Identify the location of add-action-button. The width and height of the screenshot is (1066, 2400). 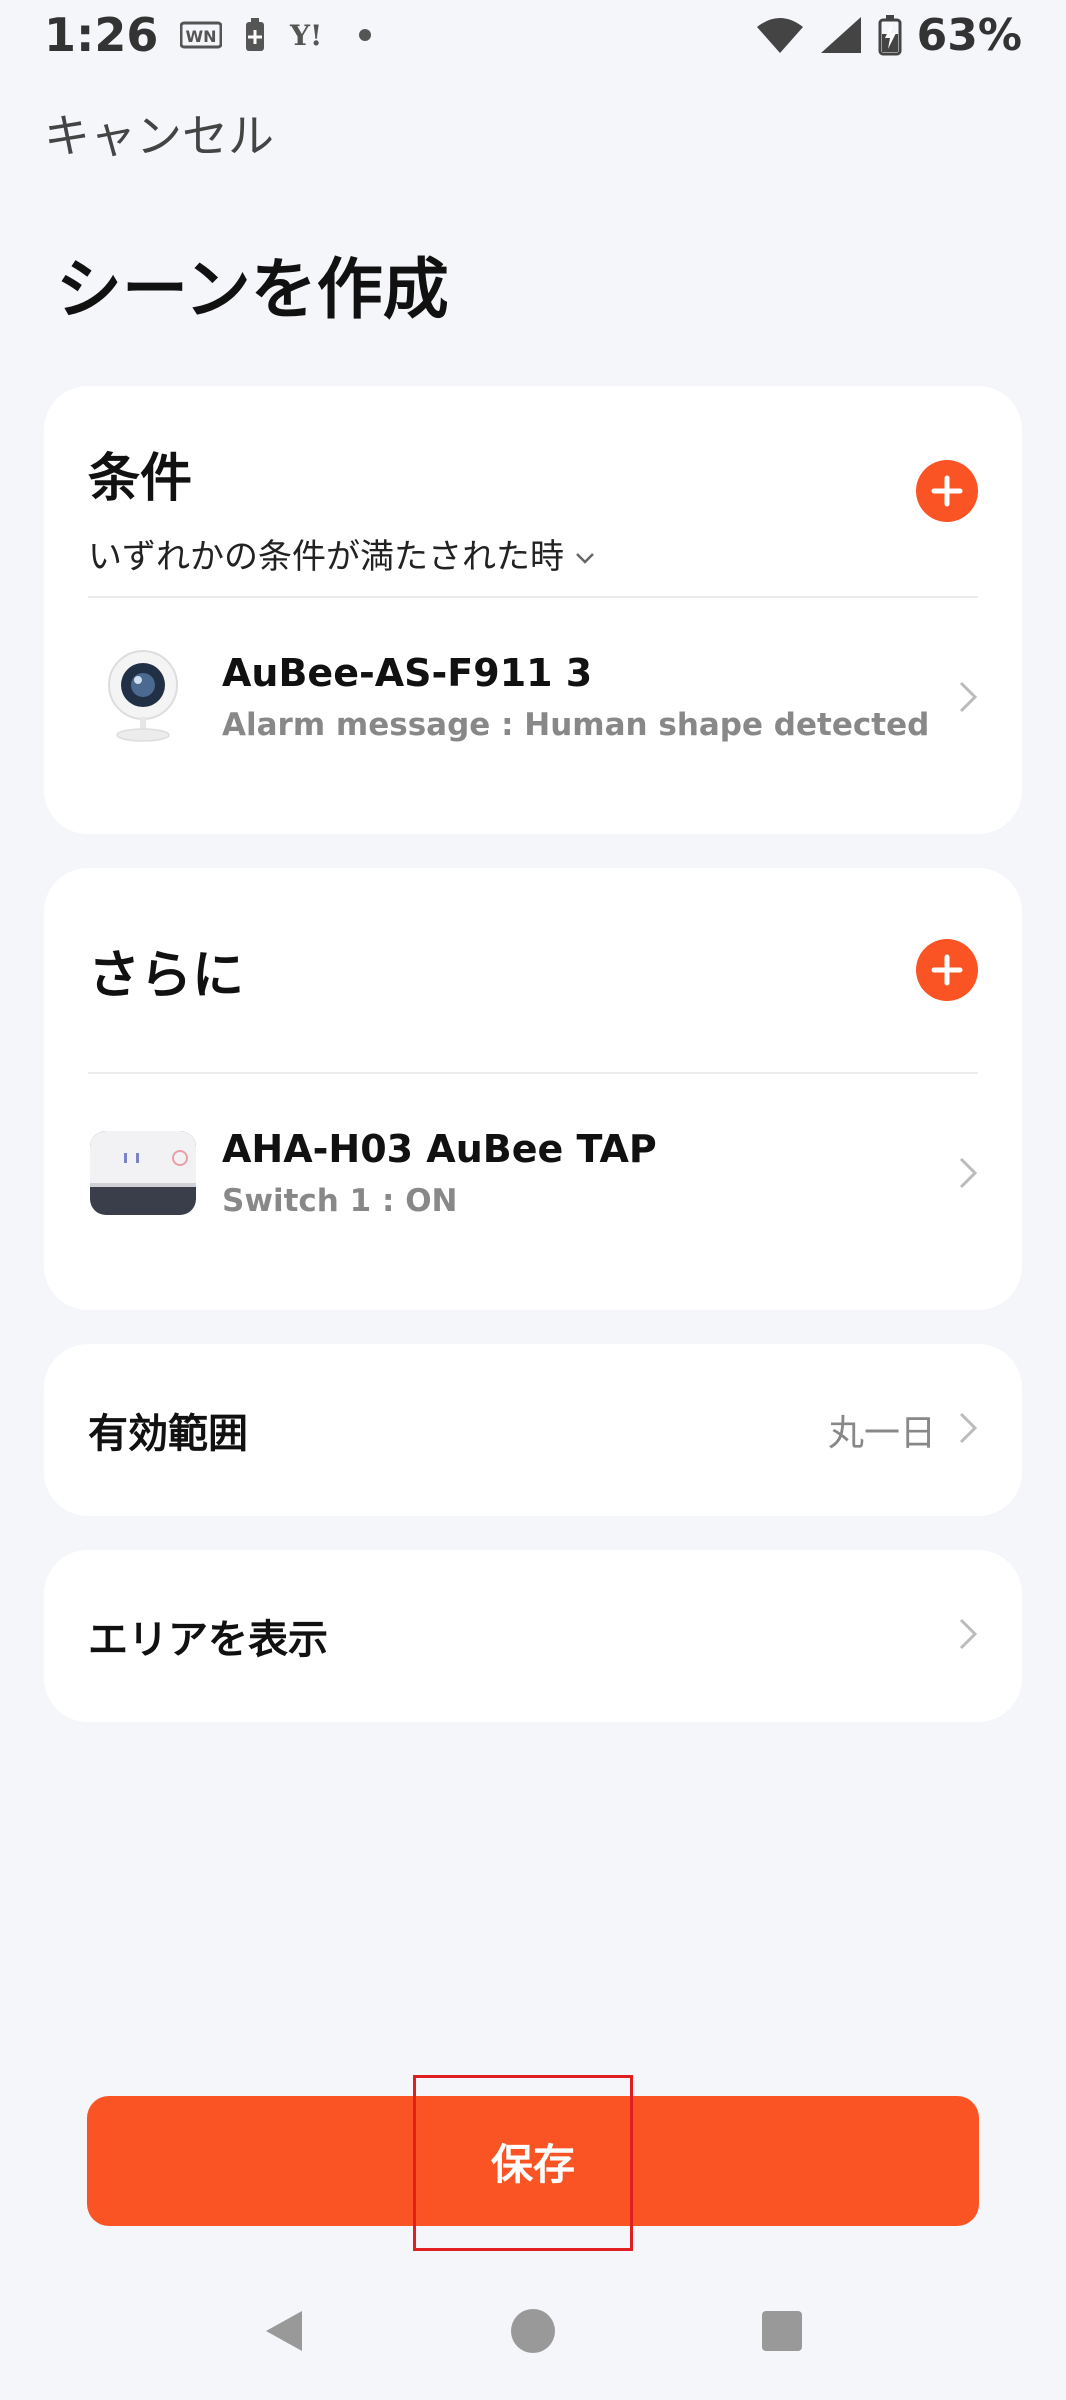
(947, 970).